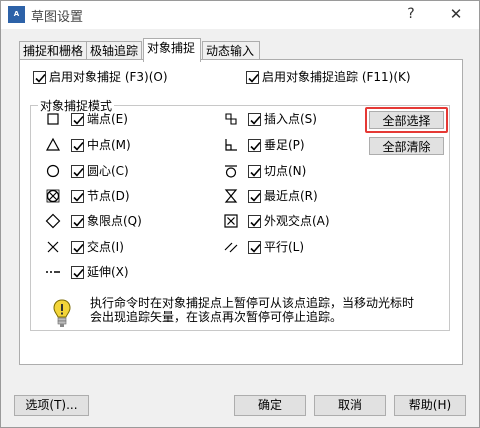 The height and width of the screenshot is (428, 480). Describe the element at coordinates (108, 196) in the screenshot. I see `node-label: 节点(D)` at that location.